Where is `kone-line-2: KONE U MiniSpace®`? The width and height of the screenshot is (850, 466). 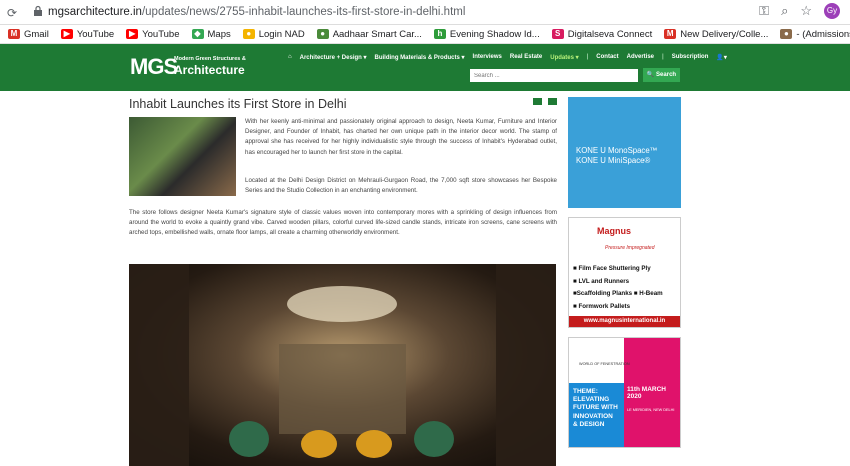
kone-line-2: KONE U MiniSpace® is located at coordinates (613, 160).